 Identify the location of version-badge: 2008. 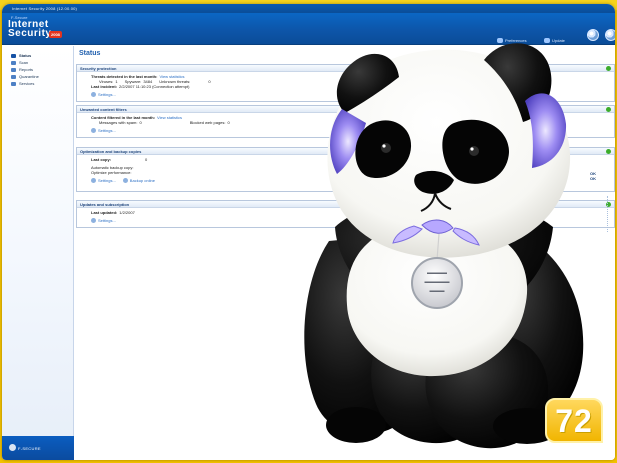
(55, 34).